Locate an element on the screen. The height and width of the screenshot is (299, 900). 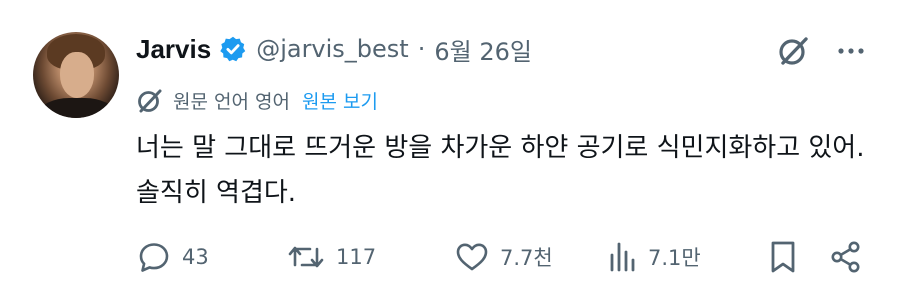
show-original-link: 원본 보기 is located at coordinates (340, 100).